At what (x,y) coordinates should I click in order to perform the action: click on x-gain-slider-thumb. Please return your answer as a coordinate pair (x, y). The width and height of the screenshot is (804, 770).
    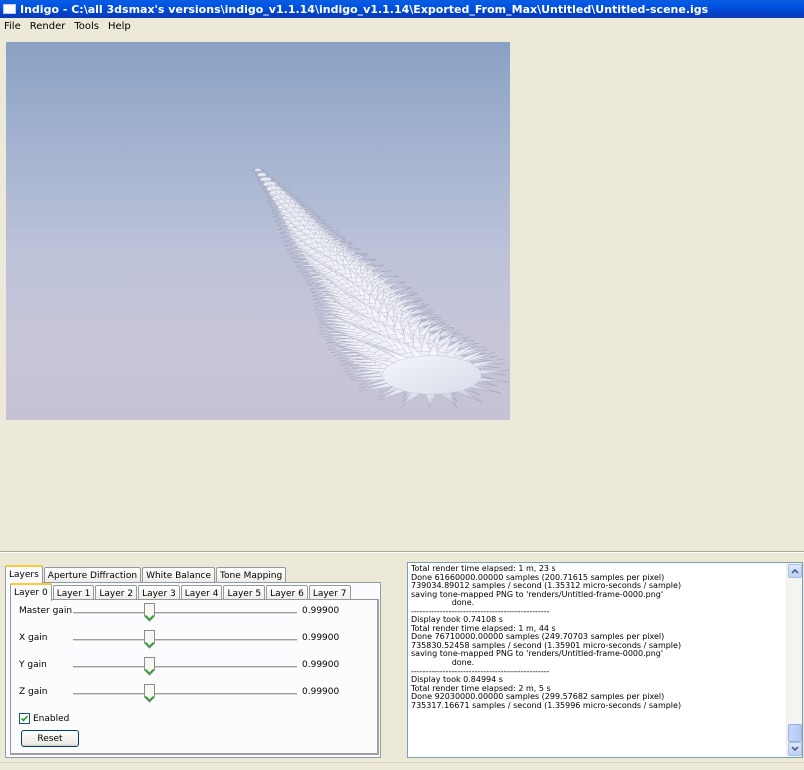
    Looking at the image, I should click on (150, 639).